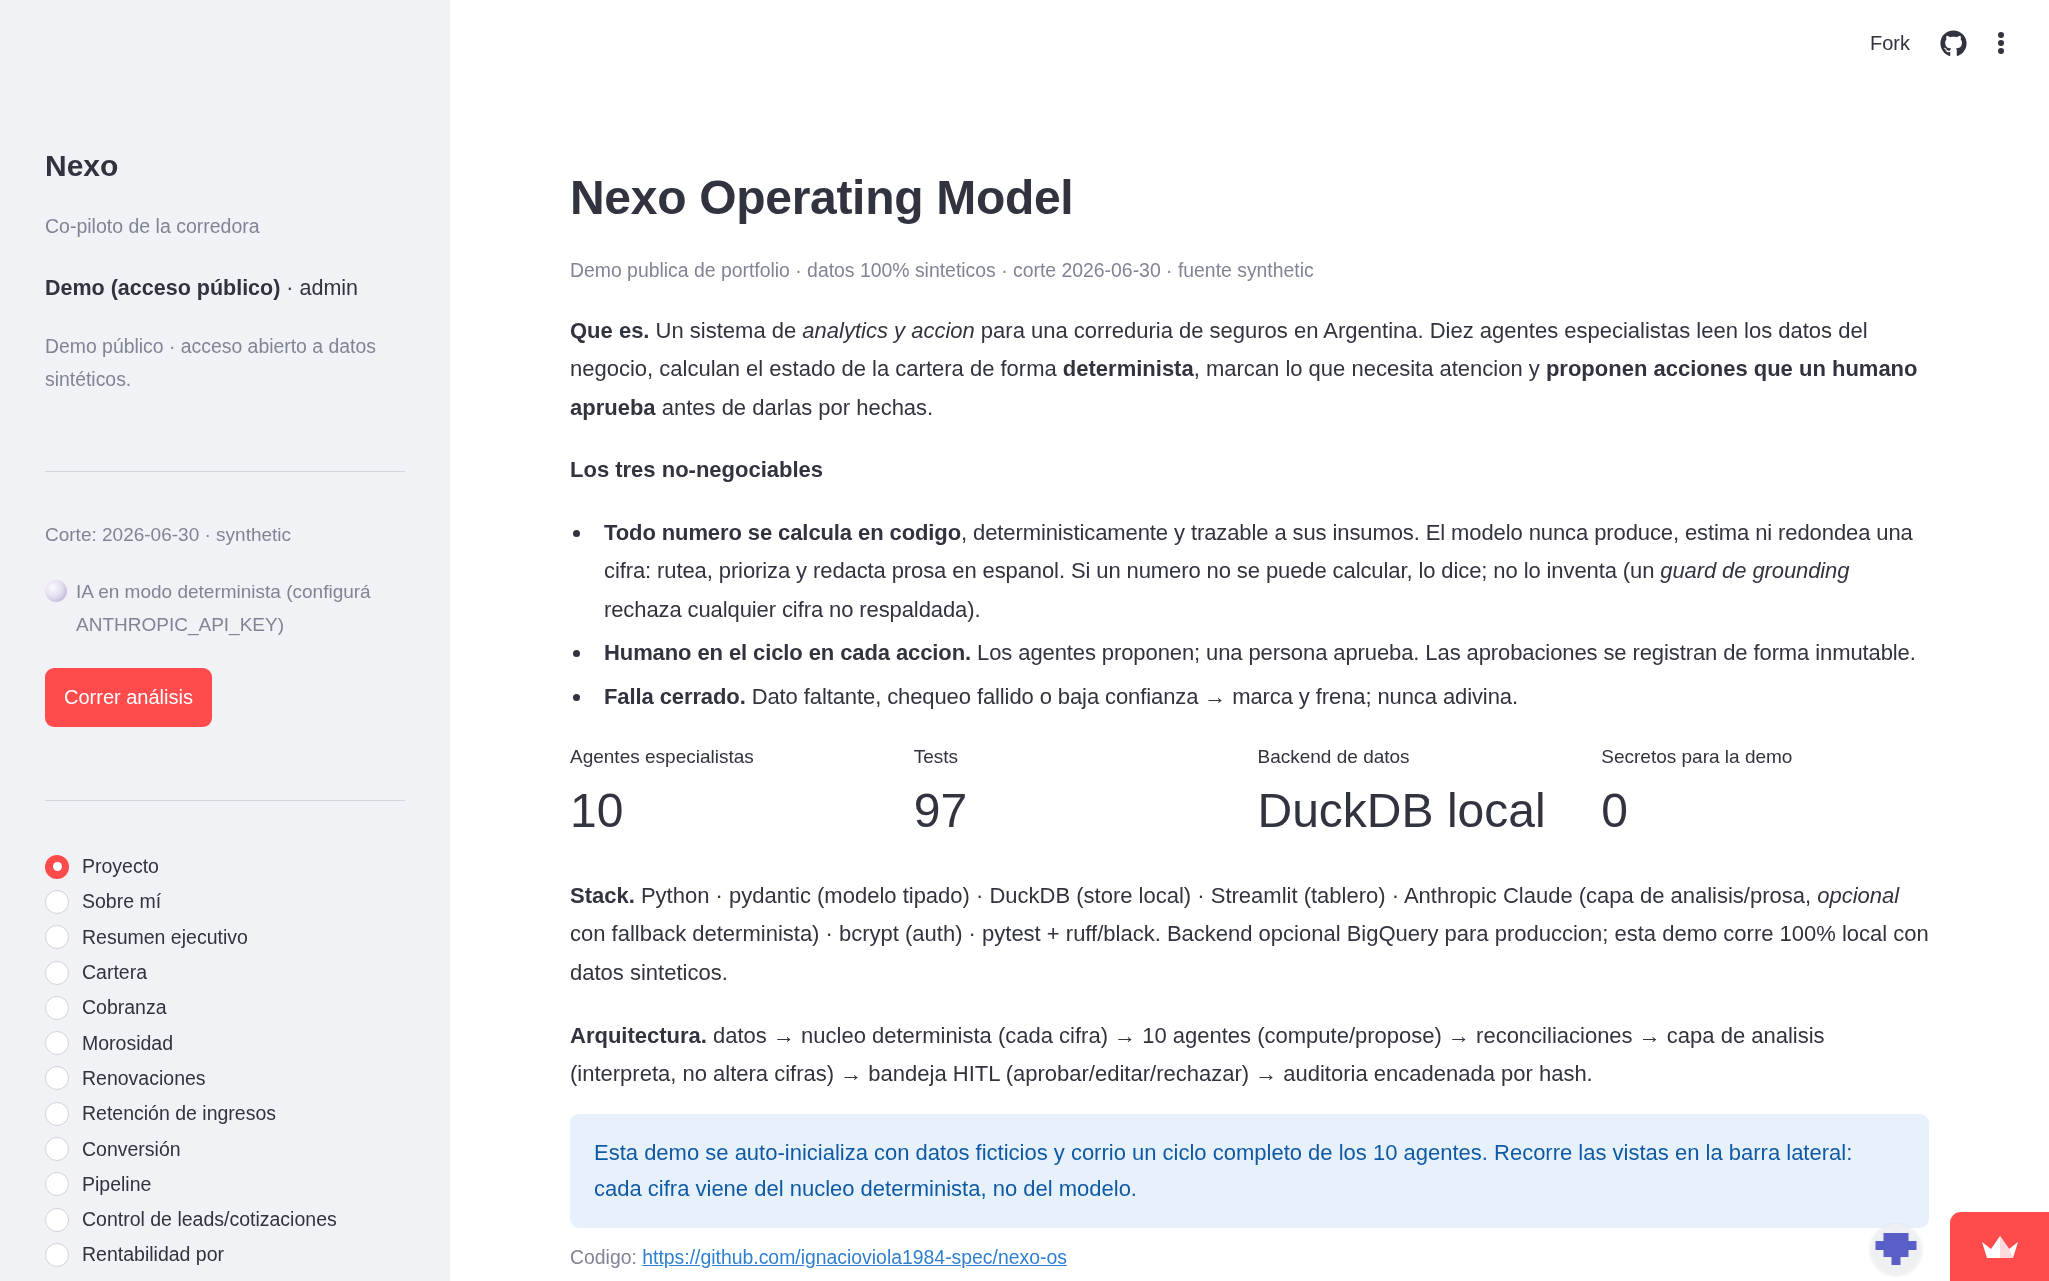 The width and height of the screenshot is (2049, 1281). What do you see at coordinates (942, 270) in the screenshot?
I see `page-caption: Demo publica de portfolio · datos 100% sinteticos · corte 2026-06-30 · fuente synthetic` at bounding box center [942, 270].